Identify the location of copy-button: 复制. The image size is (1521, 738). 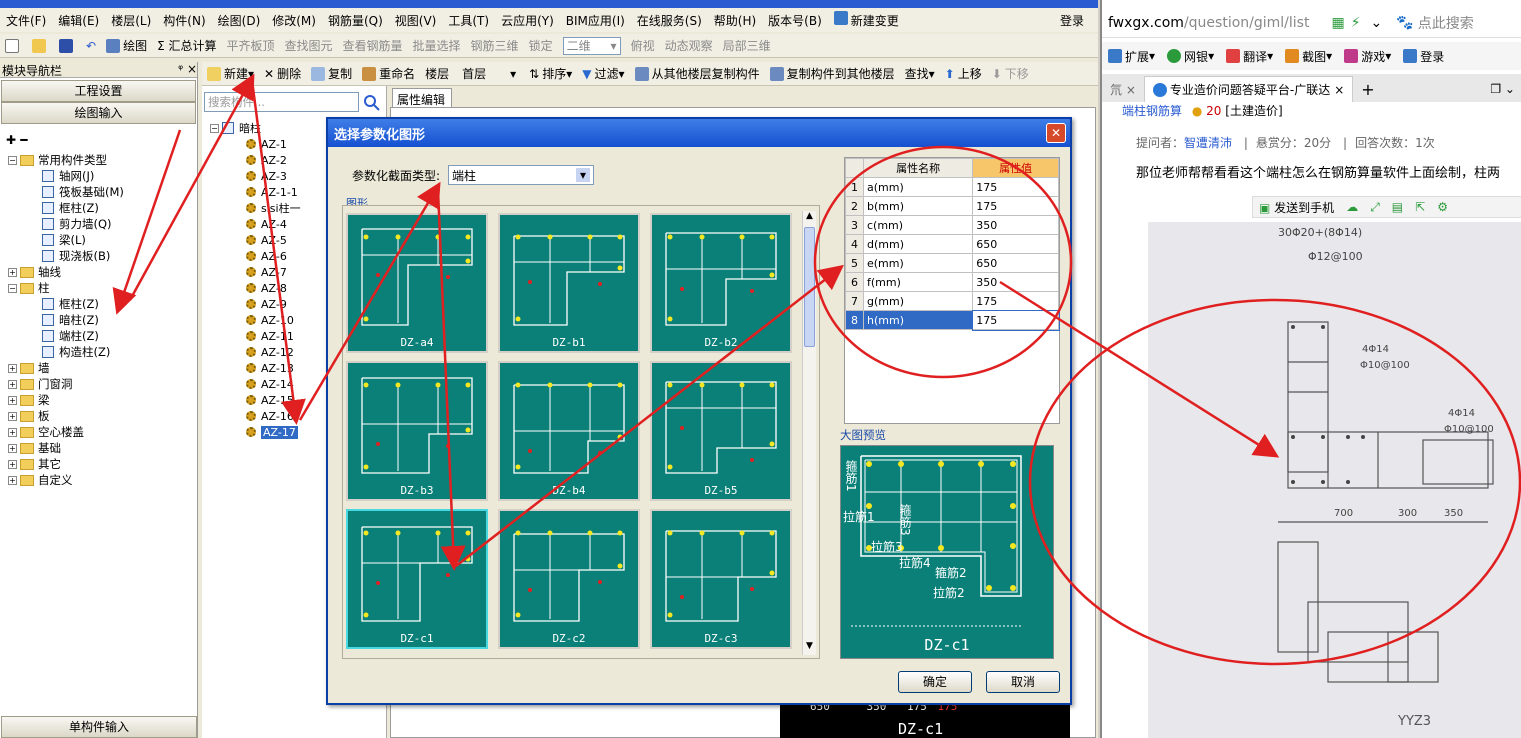
(331, 73).